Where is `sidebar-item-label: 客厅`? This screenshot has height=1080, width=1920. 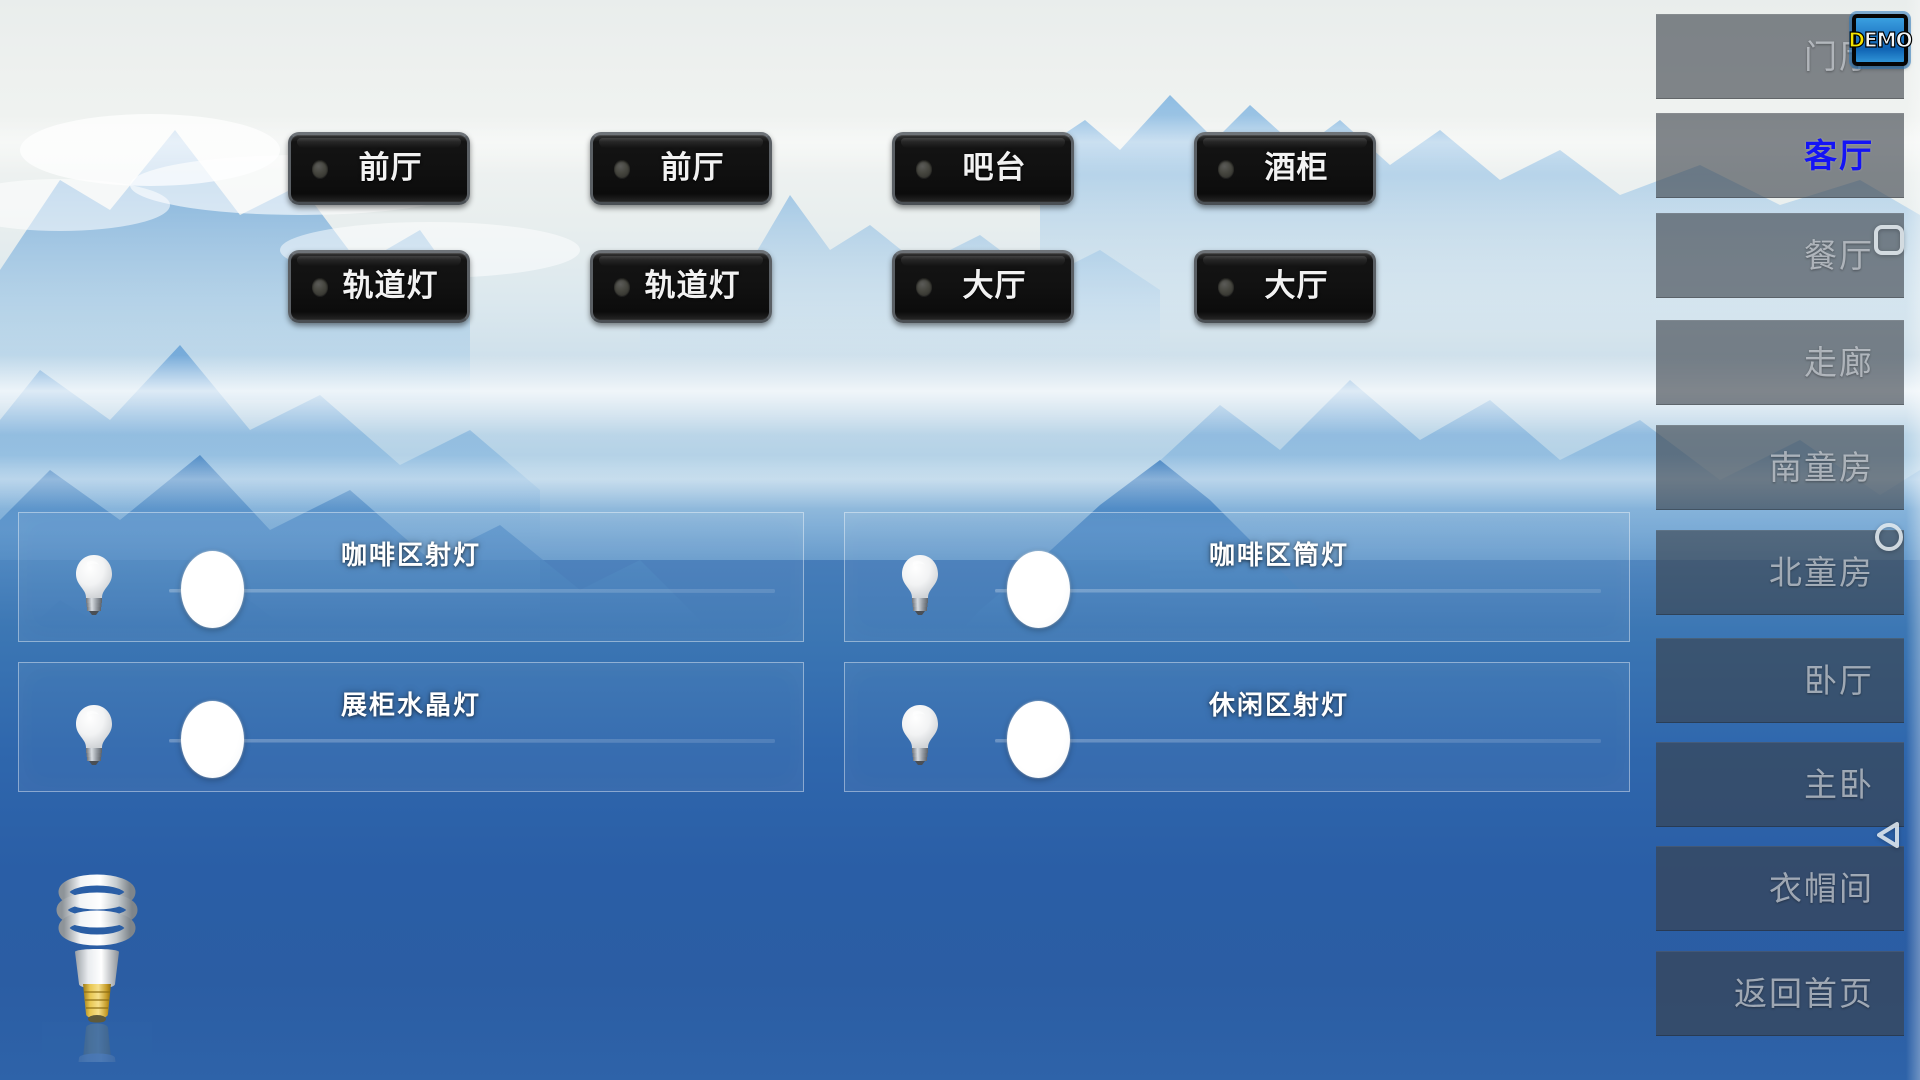
sidebar-item-label: 客厅 is located at coordinates (1839, 155).